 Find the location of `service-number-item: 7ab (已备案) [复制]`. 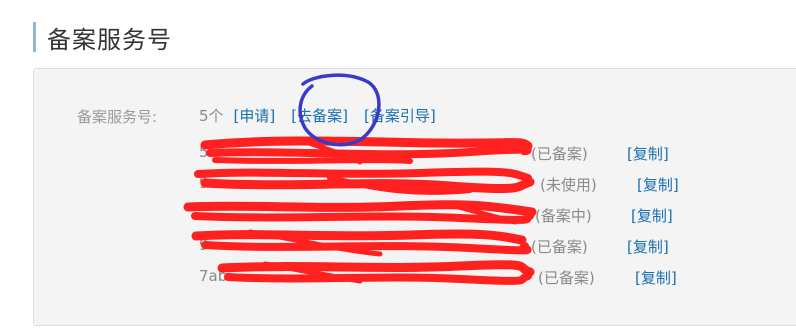

service-number-item: 7ab (已备案) [复制] is located at coordinates (464, 277).